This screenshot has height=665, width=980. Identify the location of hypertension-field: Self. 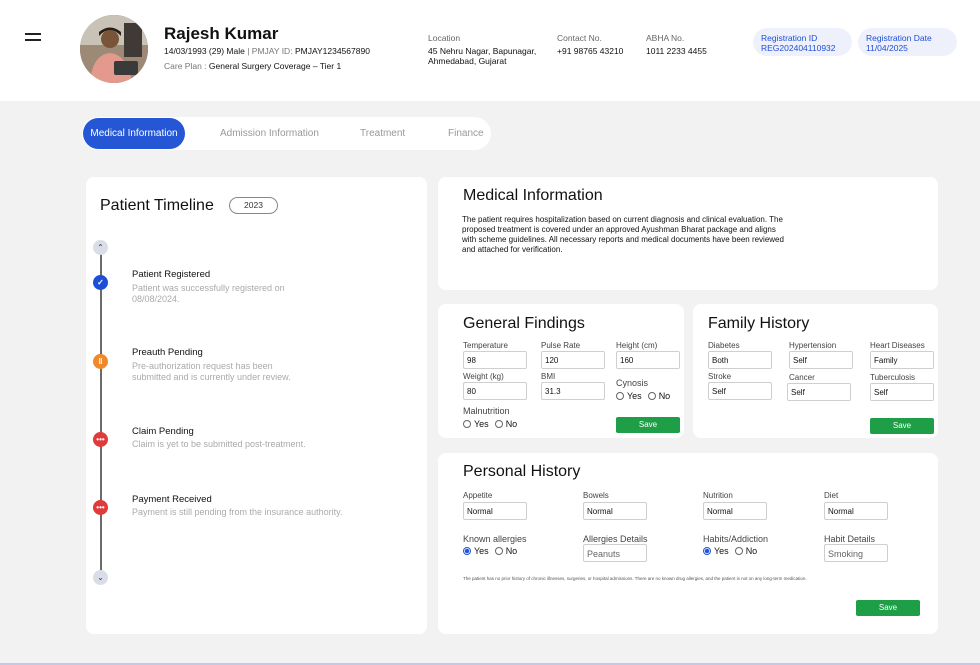
(821, 360).